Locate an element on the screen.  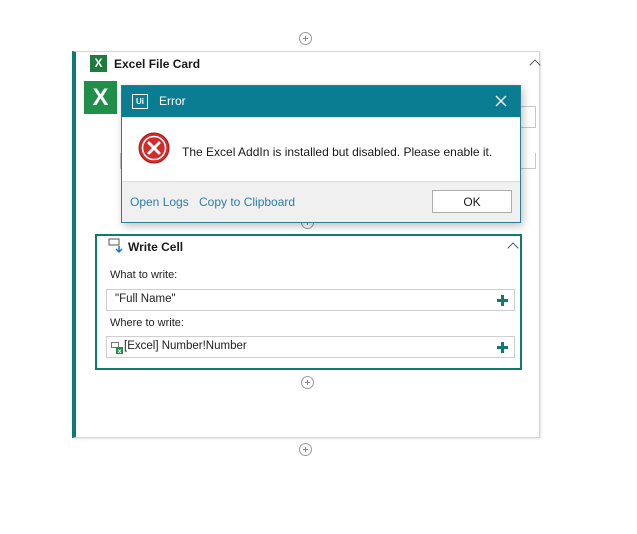
open-logs-link: Open Logs is located at coordinates (159, 202).